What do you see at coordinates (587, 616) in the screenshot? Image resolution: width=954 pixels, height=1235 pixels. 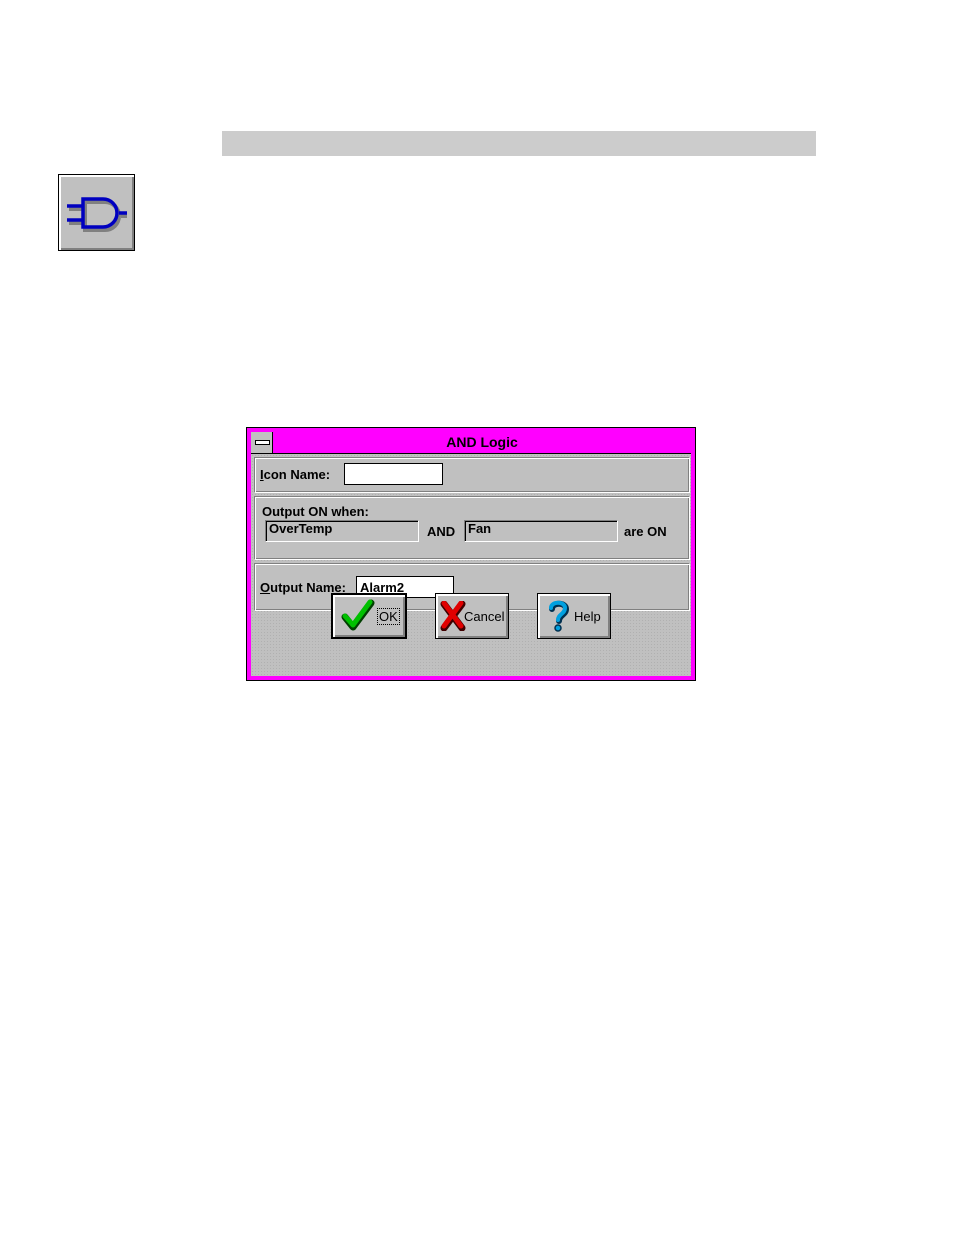 I see `help-label: Help` at bounding box center [587, 616].